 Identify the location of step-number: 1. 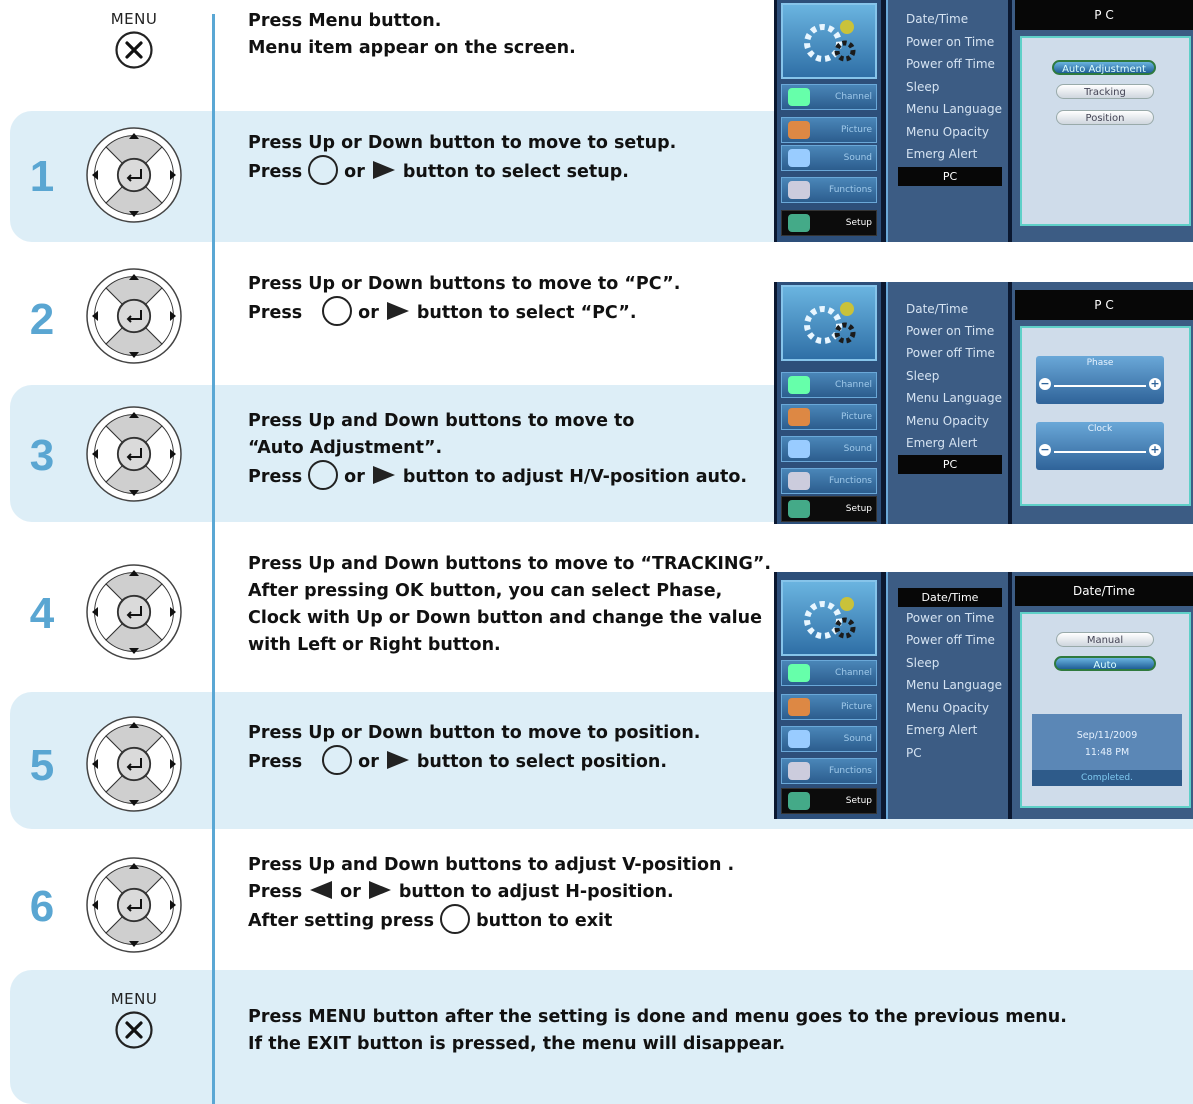
(42, 176).